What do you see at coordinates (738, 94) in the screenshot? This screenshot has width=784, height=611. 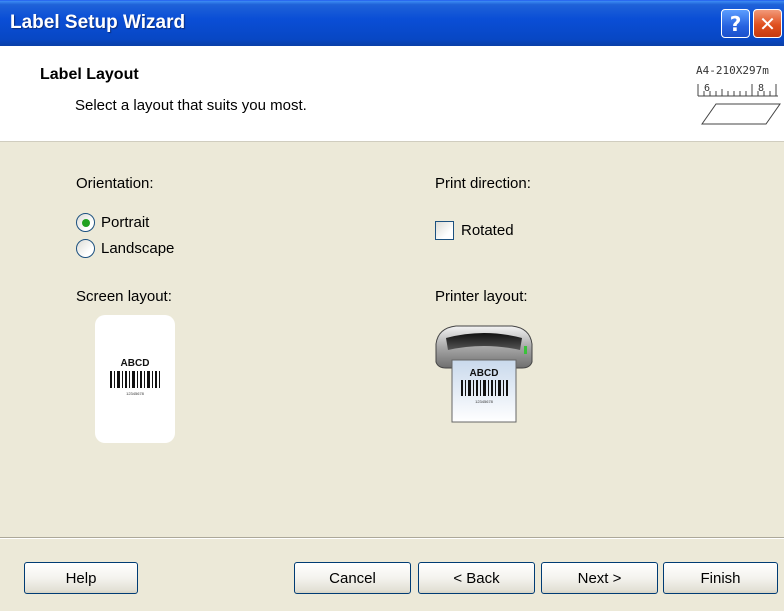 I see `paper-ruler-icon: A4-210X297m 6 8` at bounding box center [738, 94].